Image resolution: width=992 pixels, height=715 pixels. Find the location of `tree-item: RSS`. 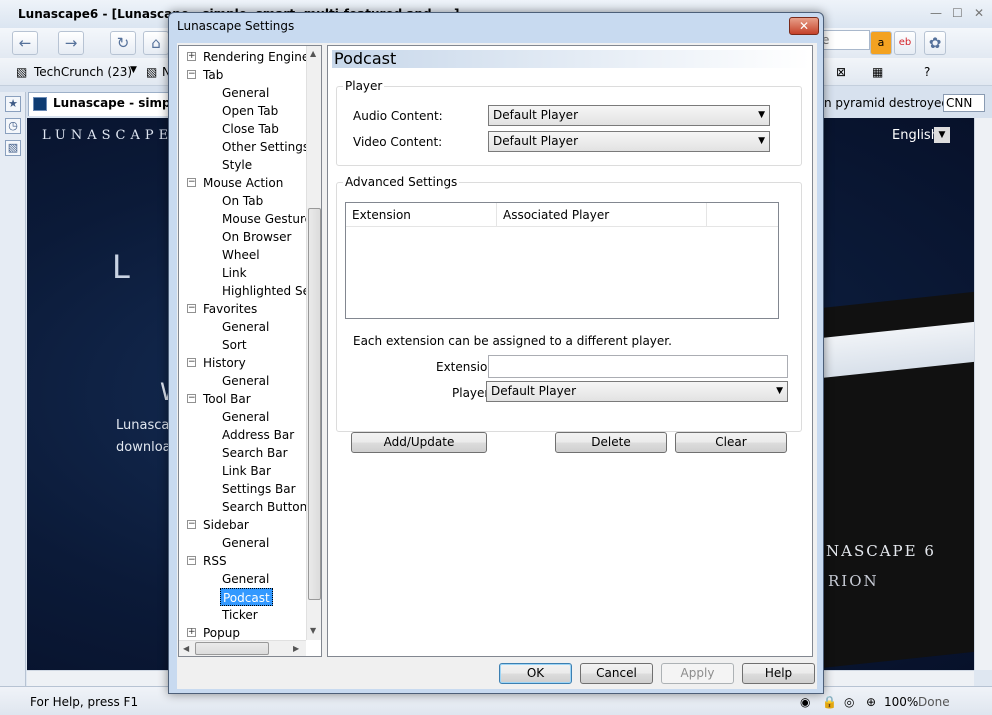

tree-item: RSS is located at coordinates (215, 561).